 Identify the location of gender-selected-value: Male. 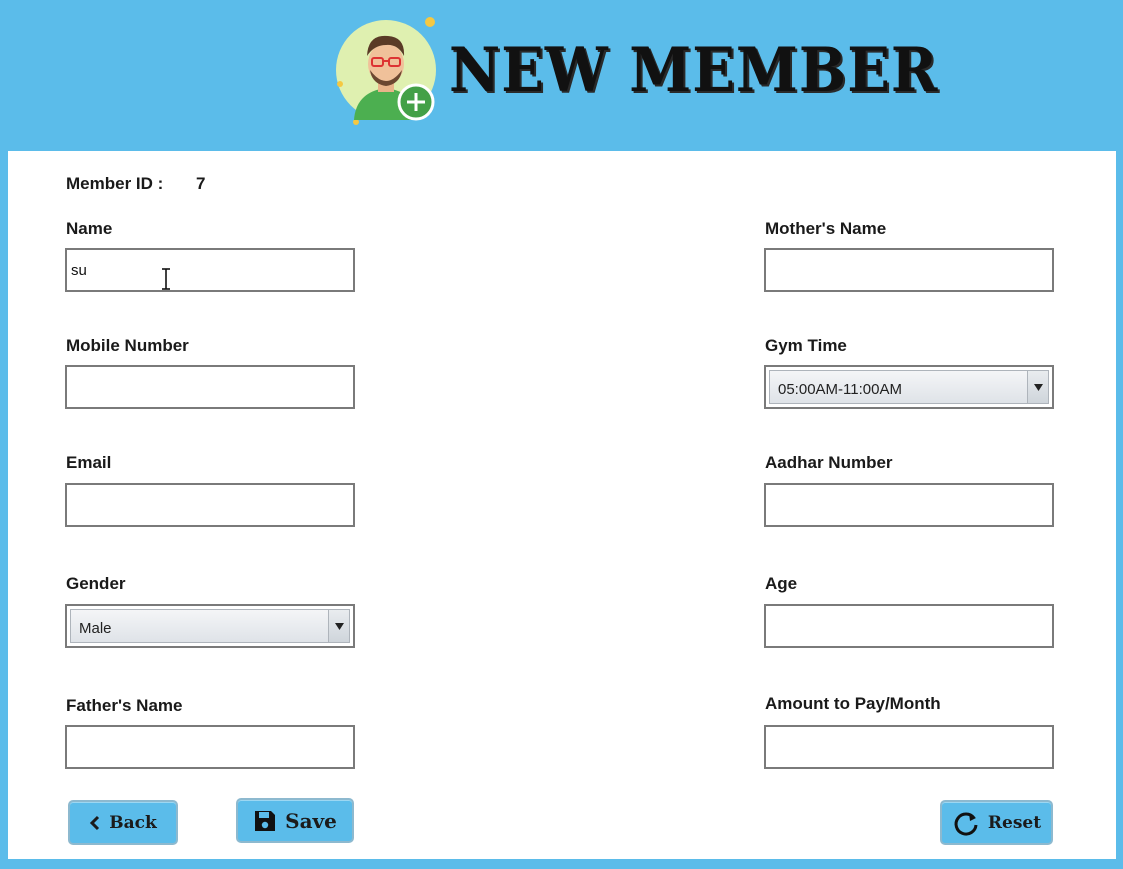
(95, 628).